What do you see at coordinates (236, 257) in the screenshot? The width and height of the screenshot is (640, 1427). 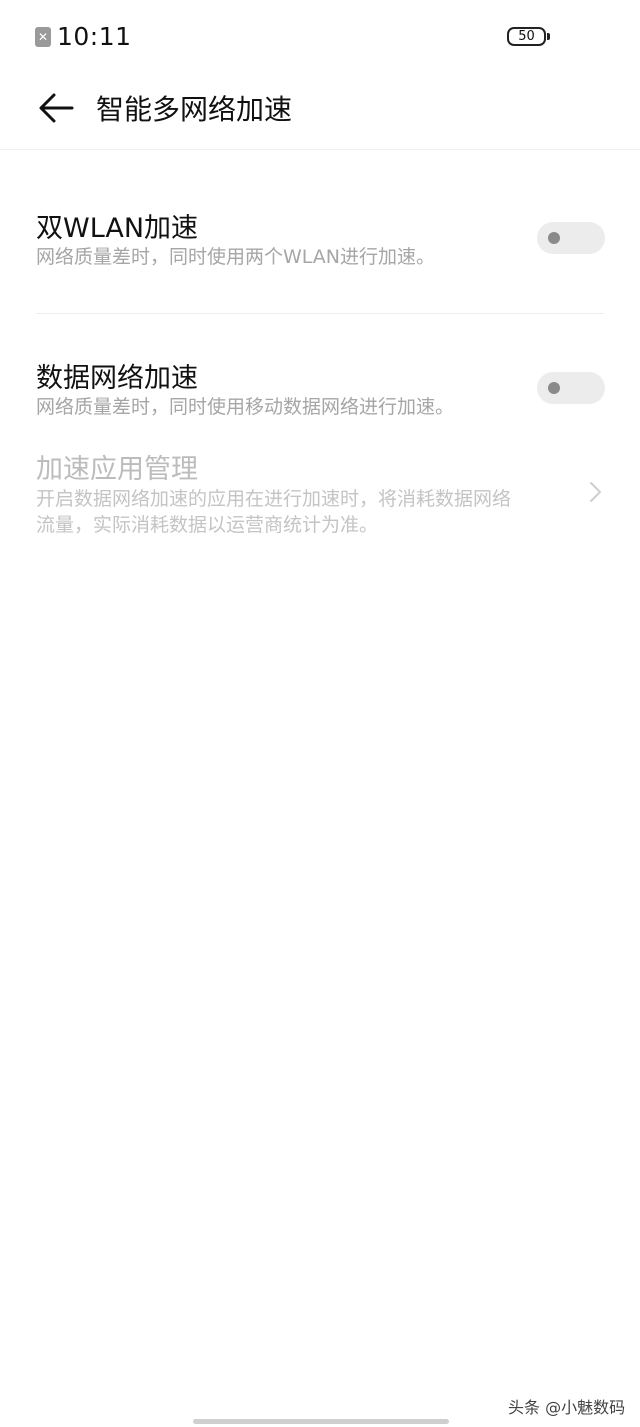 I see `setting-description-dual-wlan: 网络质量差时，同时使用两个WLAN进行加速。` at bounding box center [236, 257].